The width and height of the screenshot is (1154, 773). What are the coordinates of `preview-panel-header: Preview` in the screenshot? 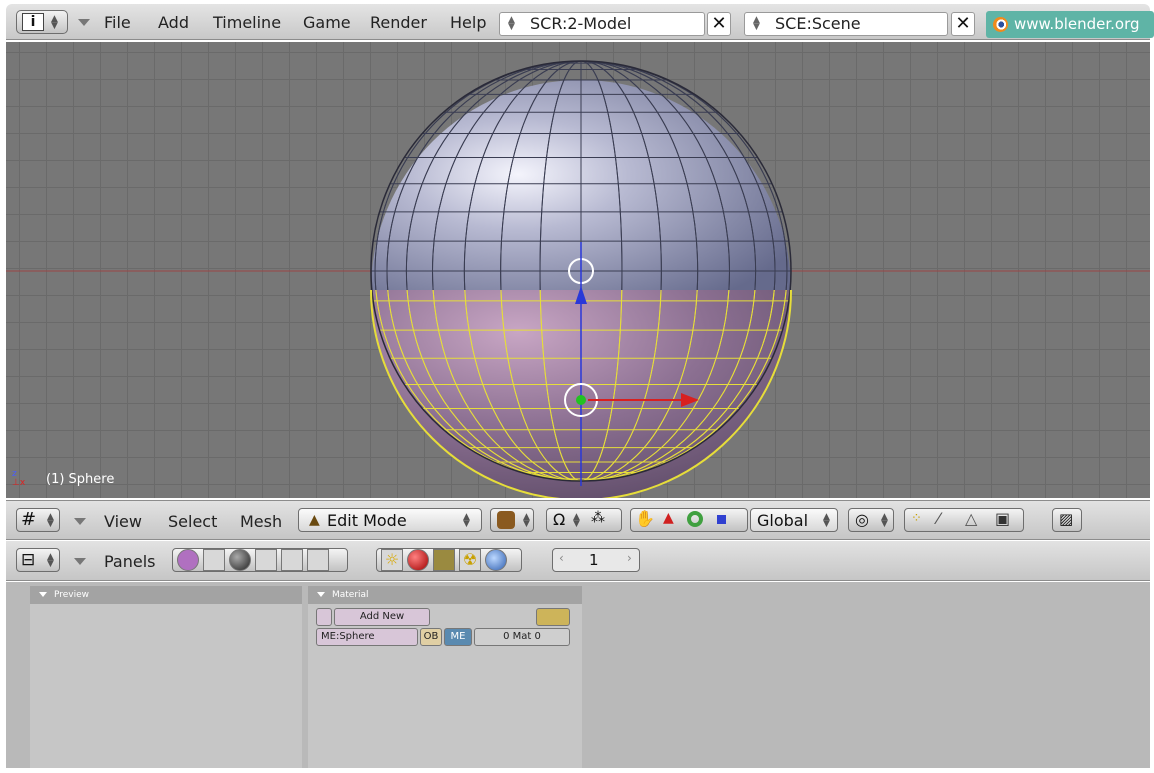 It's located at (166, 595).